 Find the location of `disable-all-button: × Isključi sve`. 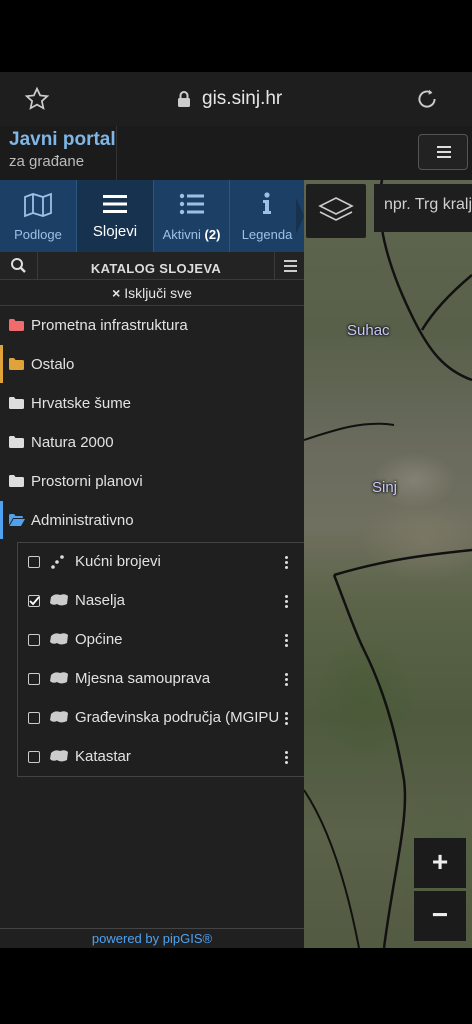

disable-all-button: × Isključi sve is located at coordinates (152, 293).